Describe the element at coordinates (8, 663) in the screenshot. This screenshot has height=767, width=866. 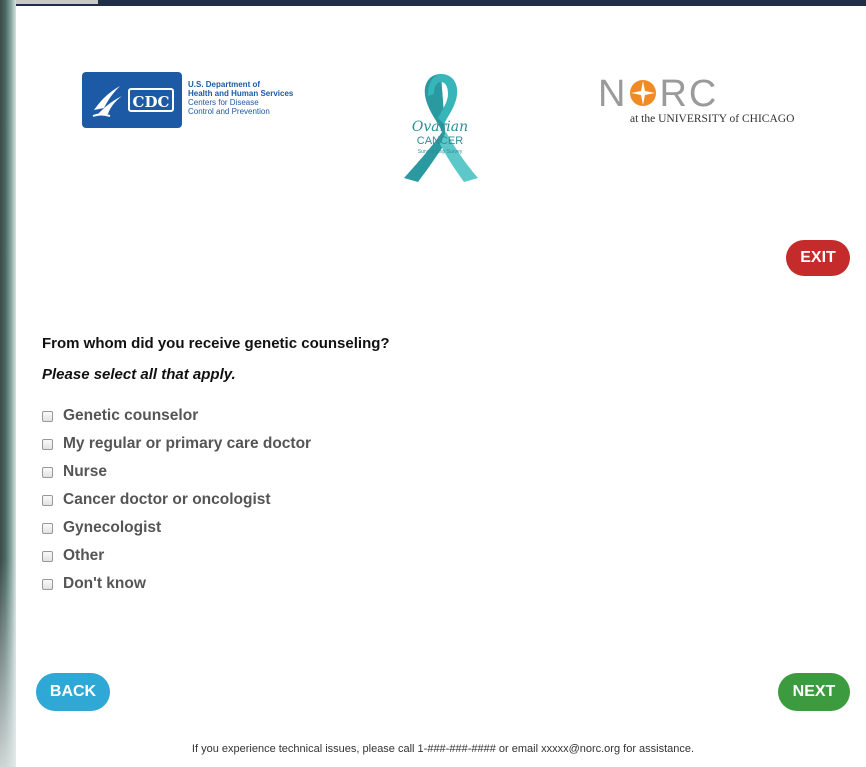
I see `window-left-border-fade` at that location.